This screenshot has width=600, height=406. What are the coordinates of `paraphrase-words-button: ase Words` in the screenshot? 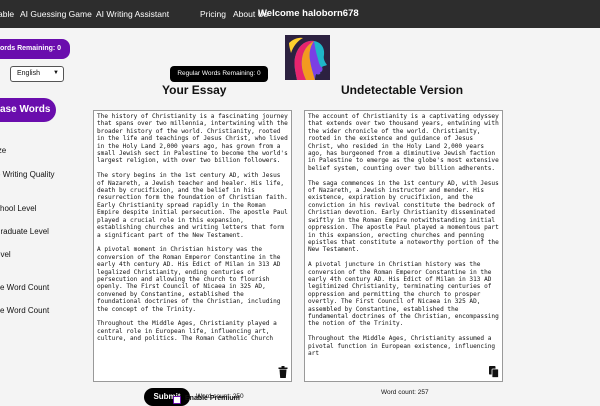 It's located at (28, 110).